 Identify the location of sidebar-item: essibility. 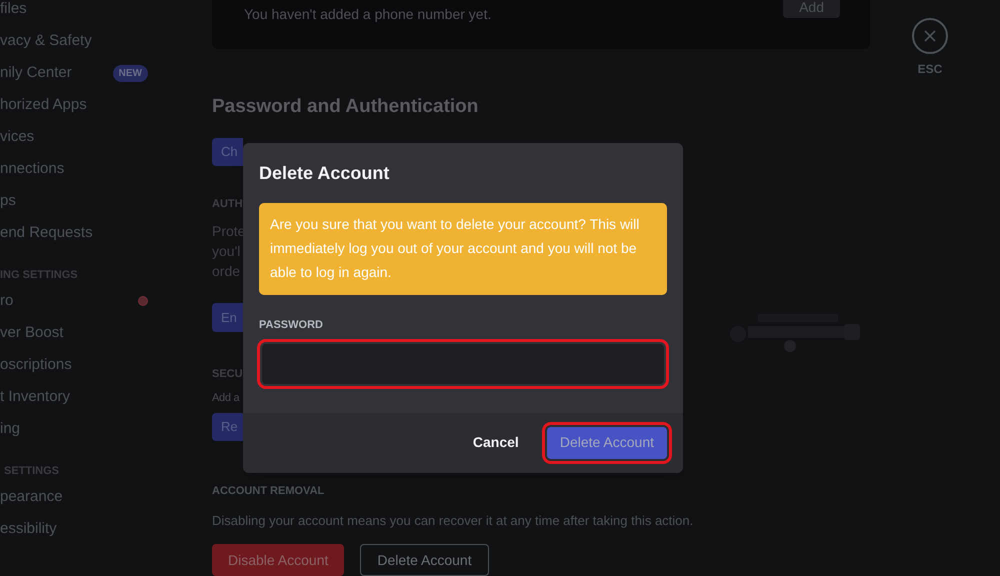
(85, 529).